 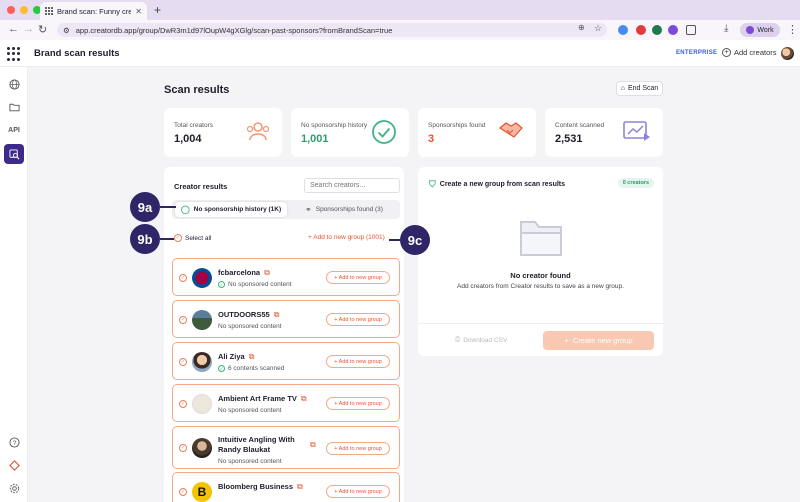 I want to click on tab-no-sponsorship-history: ◯ No sponsorship history (1K), so click(x=231, y=209).